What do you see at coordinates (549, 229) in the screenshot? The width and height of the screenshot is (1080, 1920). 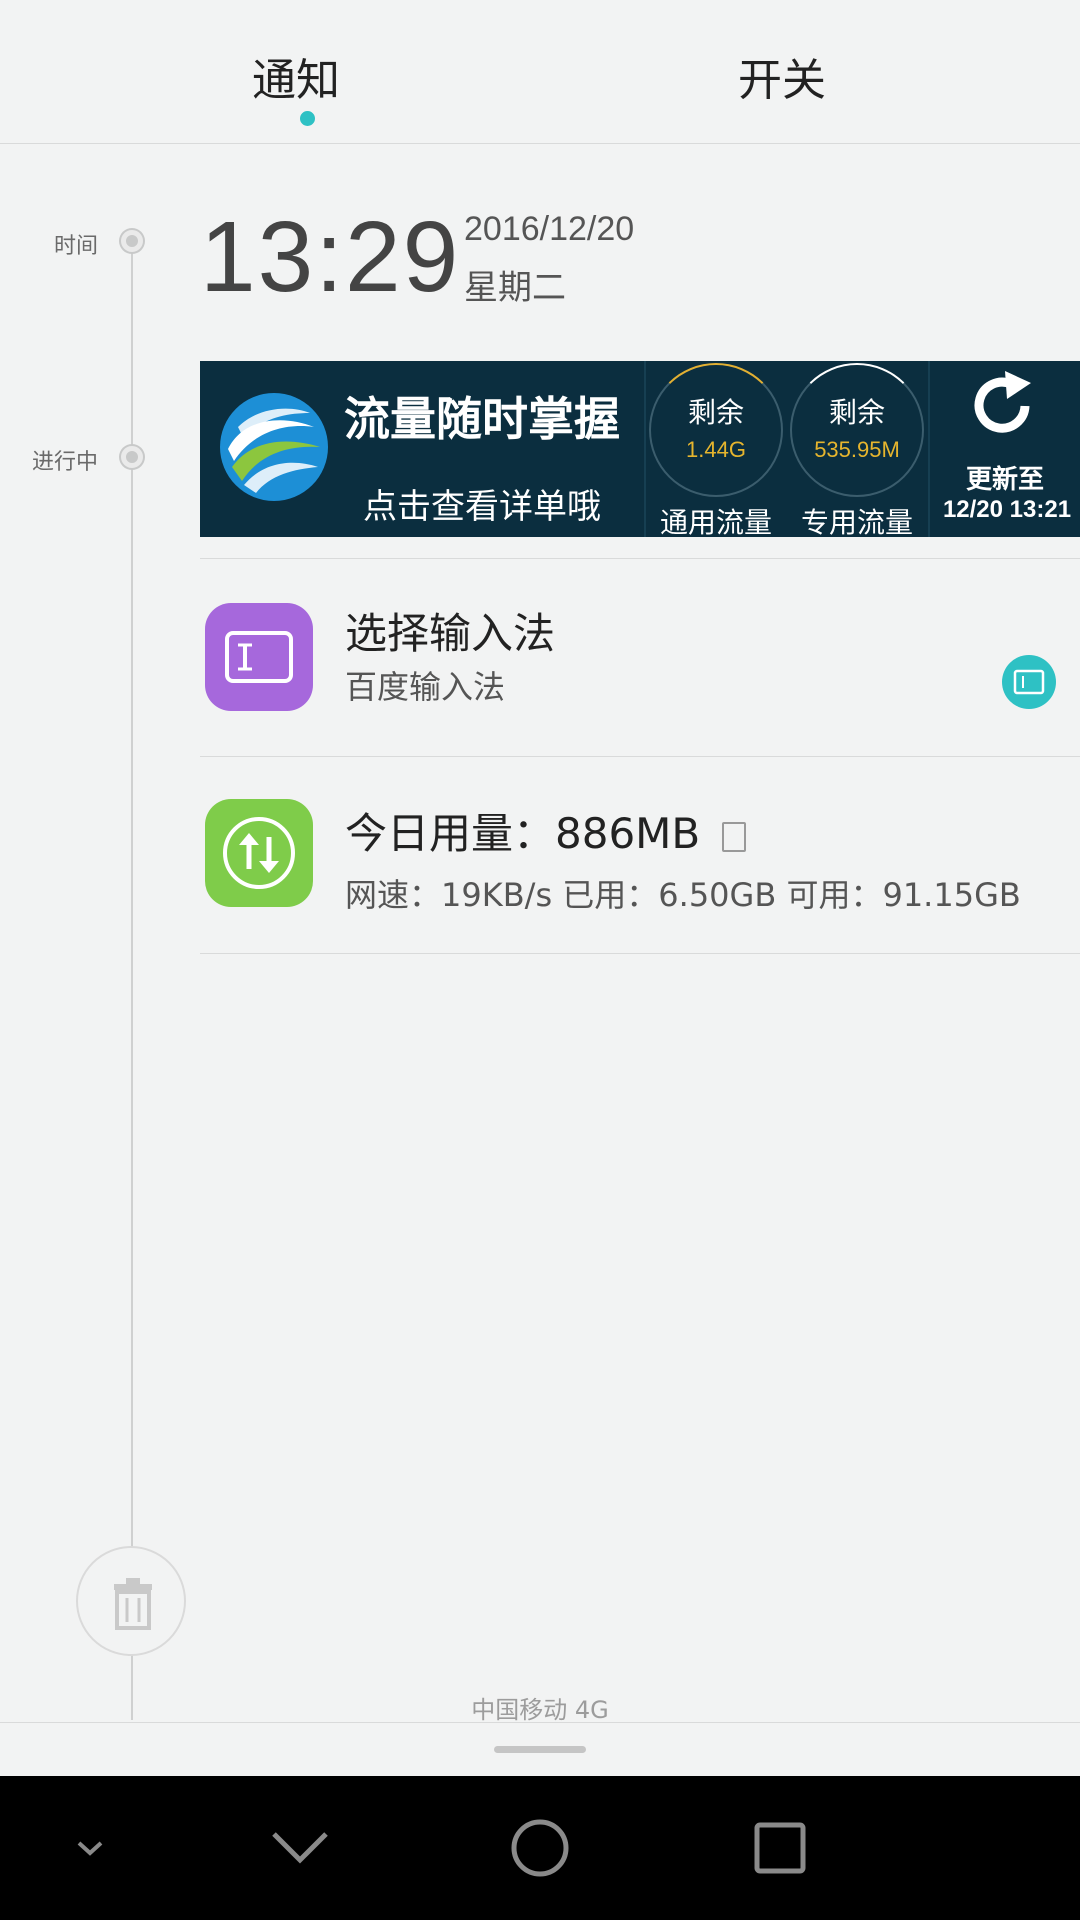 I see `clock-date: 2016/12/20` at bounding box center [549, 229].